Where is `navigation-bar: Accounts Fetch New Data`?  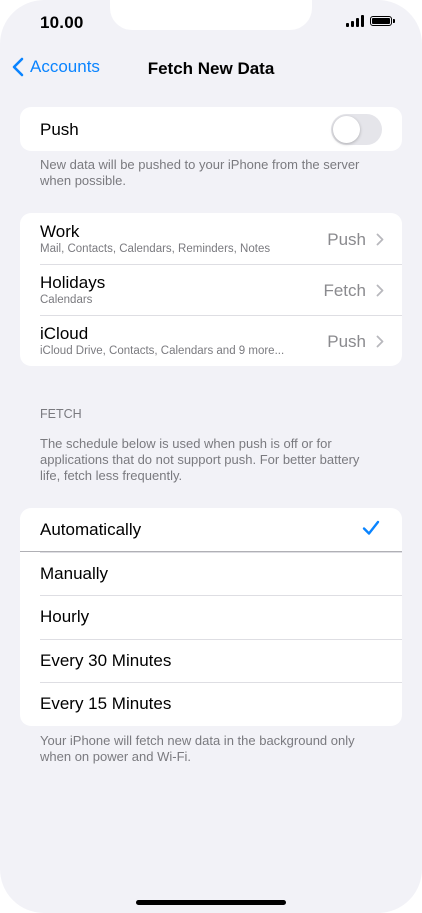
navigation-bar: Accounts Fetch New Data is located at coordinates (211, 69).